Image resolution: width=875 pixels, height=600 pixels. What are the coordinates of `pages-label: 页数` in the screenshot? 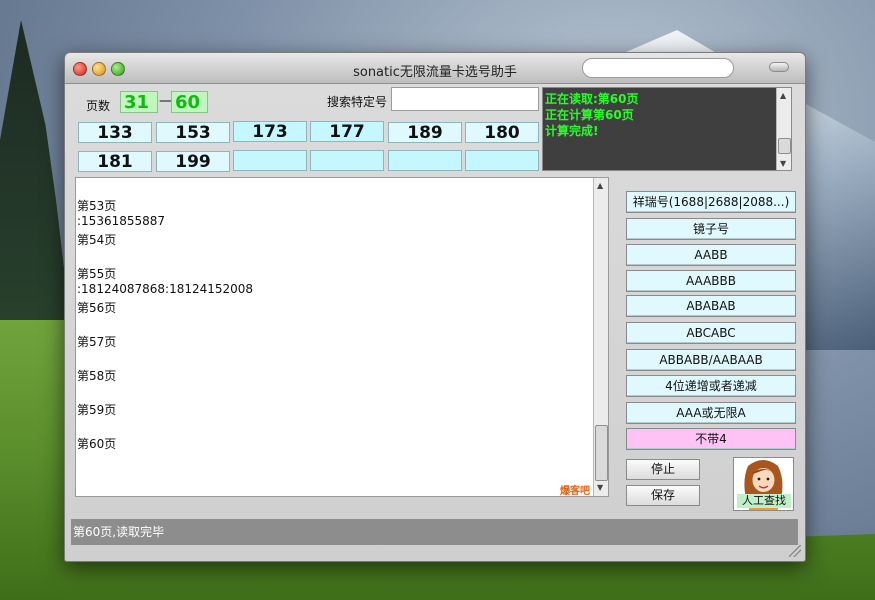 It's located at (98, 106).